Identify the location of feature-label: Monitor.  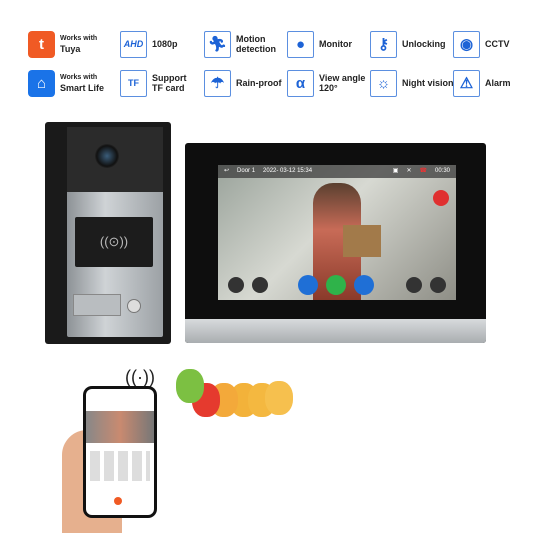
(335, 44).